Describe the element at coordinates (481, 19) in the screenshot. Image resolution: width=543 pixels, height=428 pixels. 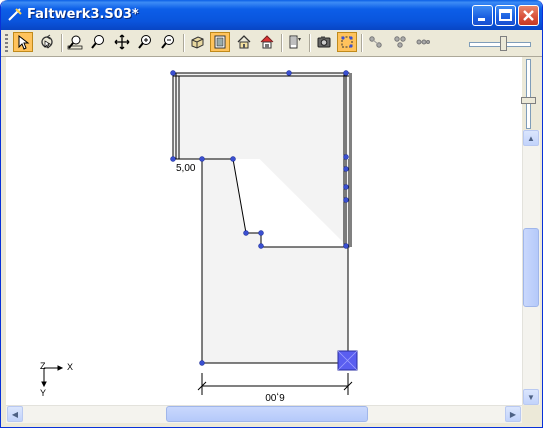
I see `minimize-icon` at that location.